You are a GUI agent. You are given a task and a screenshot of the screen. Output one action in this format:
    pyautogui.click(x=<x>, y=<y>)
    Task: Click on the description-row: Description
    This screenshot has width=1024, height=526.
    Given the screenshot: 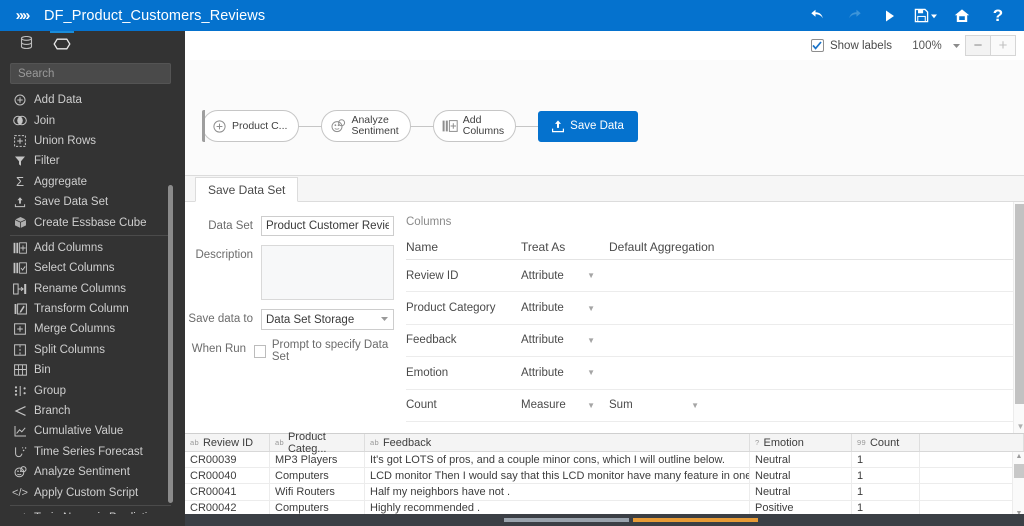 What is the action you would take?
    pyautogui.click(x=289, y=272)
    